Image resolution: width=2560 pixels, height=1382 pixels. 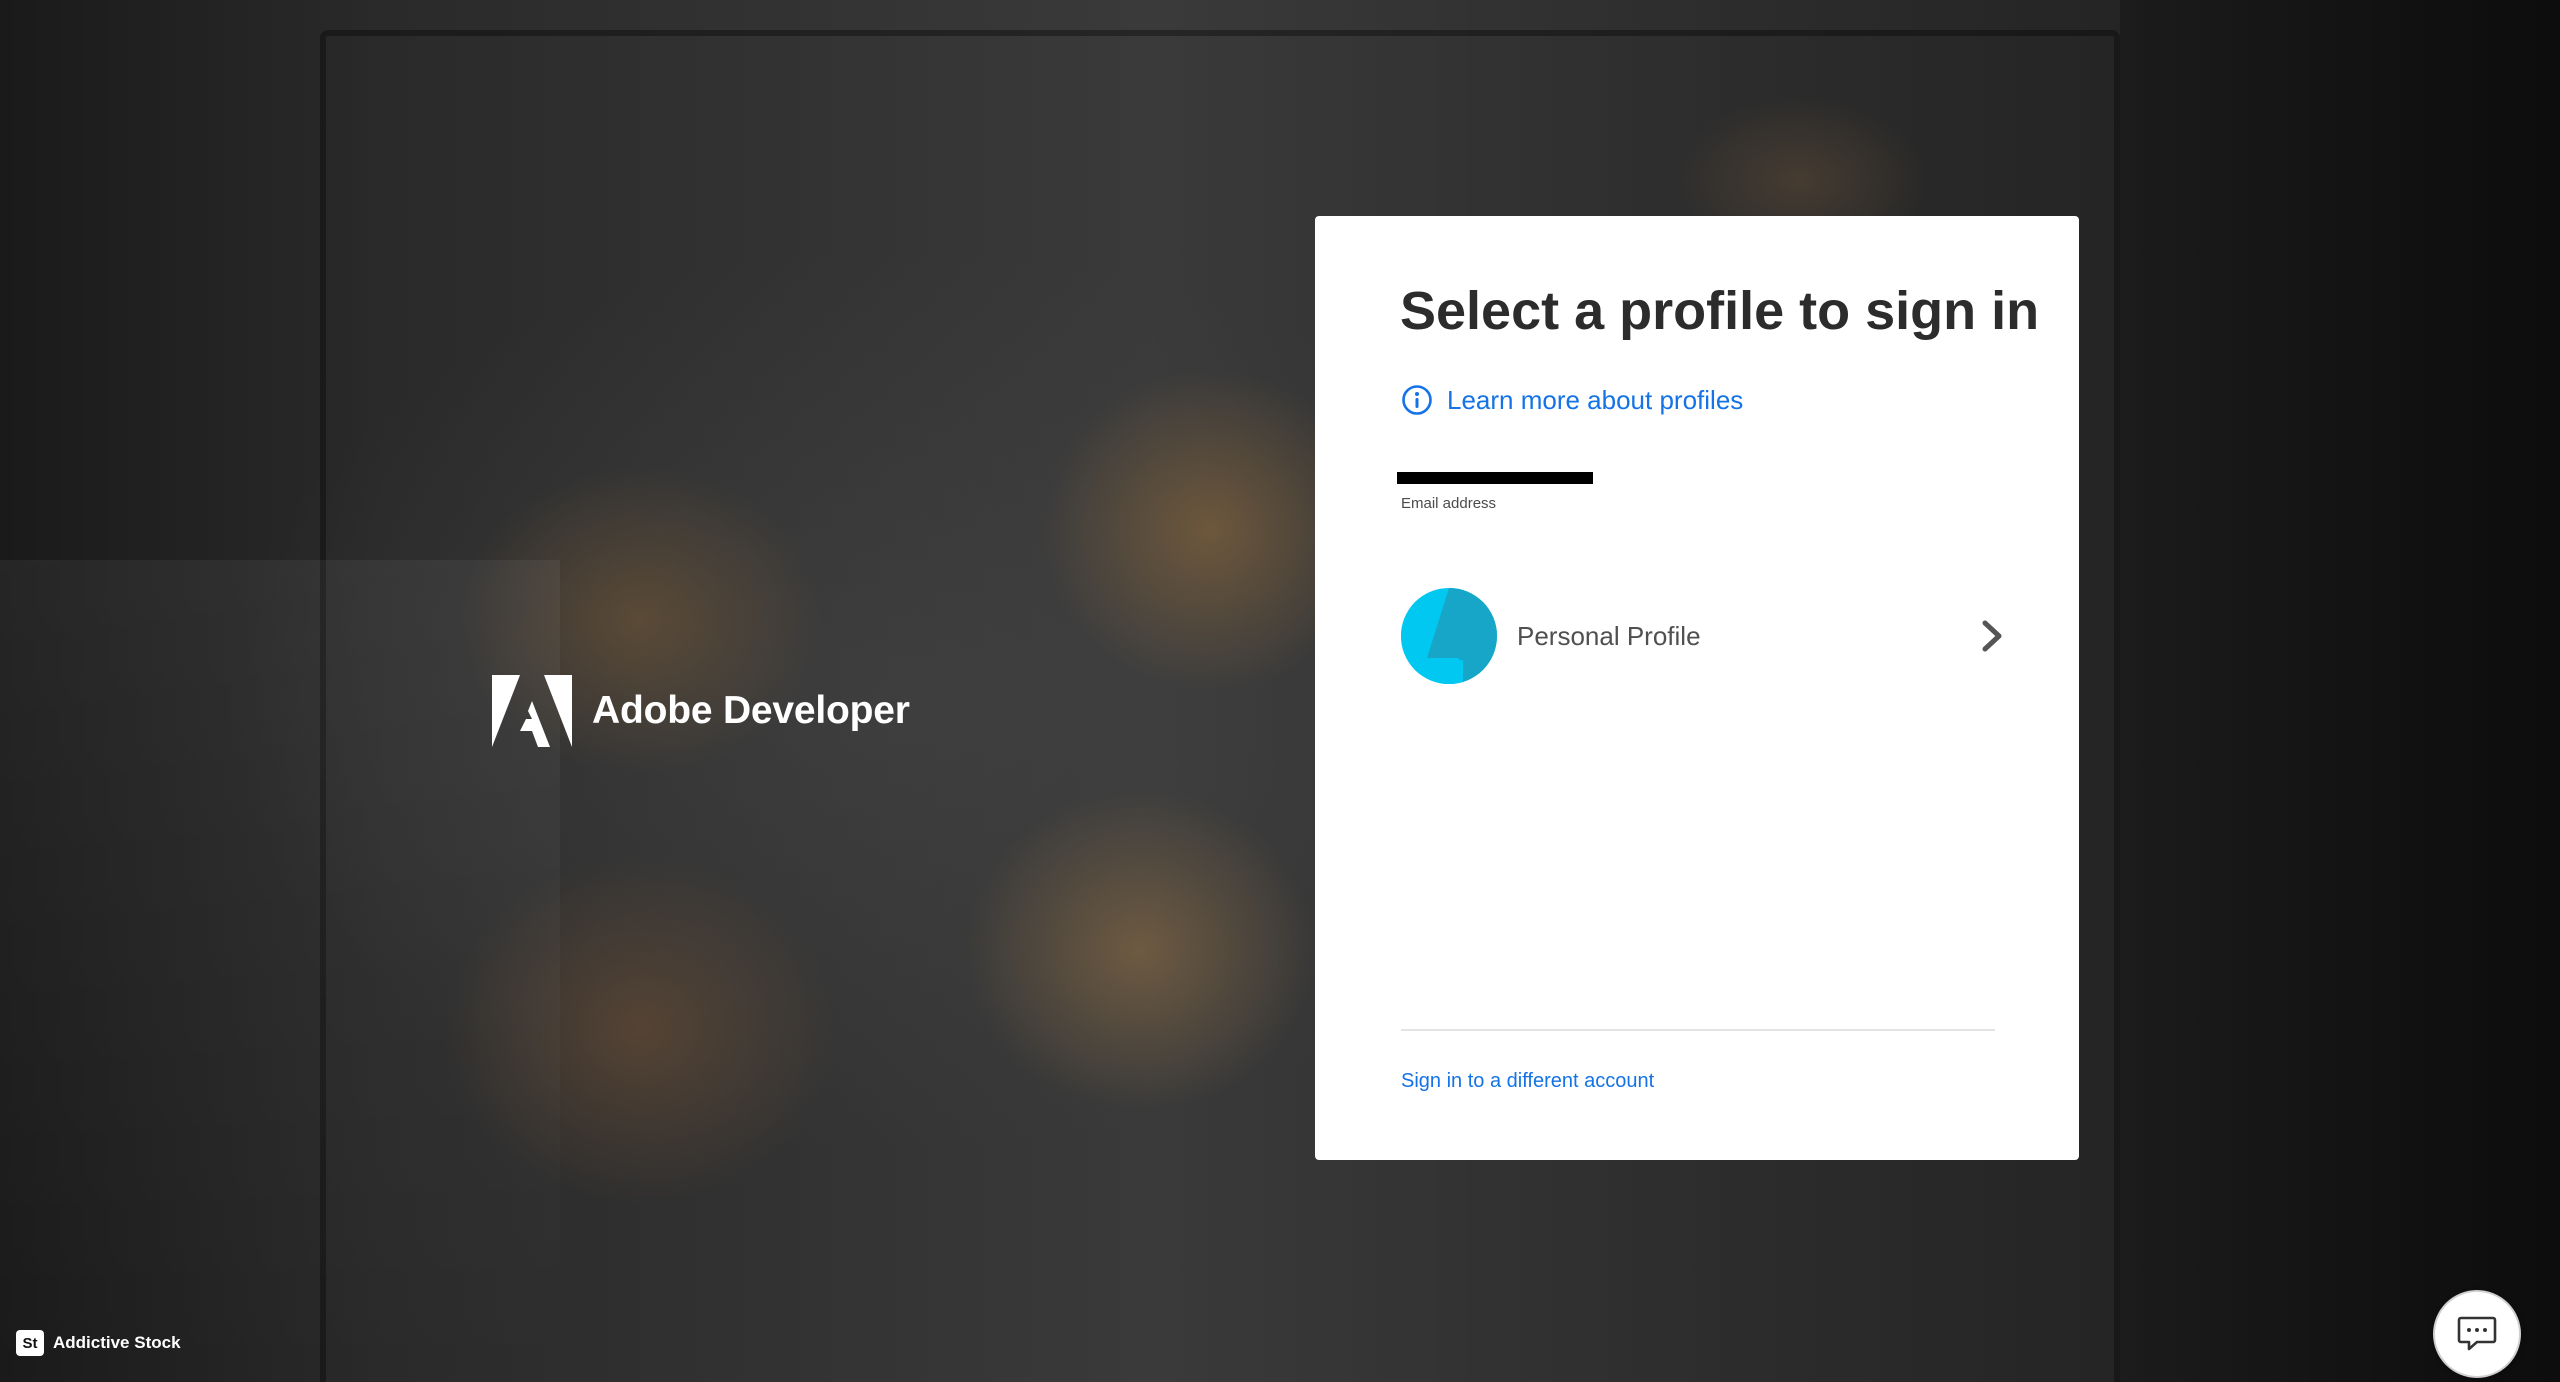 I want to click on adobe-stock-badge: St, so click(x=30, y=1343).